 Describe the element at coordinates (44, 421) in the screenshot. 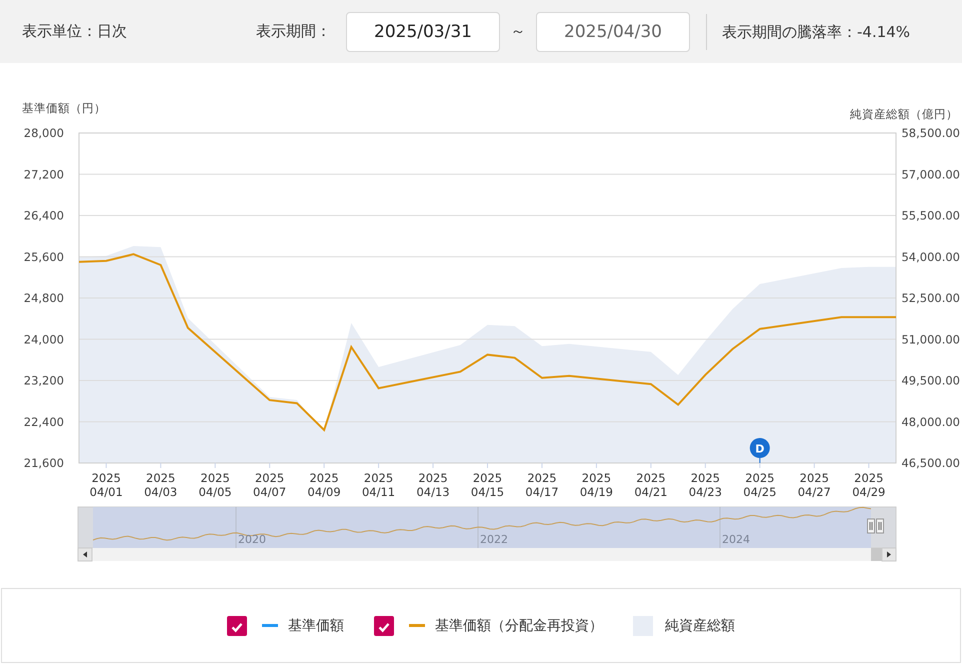

I see `y-axis-label: 22,400` at that location.